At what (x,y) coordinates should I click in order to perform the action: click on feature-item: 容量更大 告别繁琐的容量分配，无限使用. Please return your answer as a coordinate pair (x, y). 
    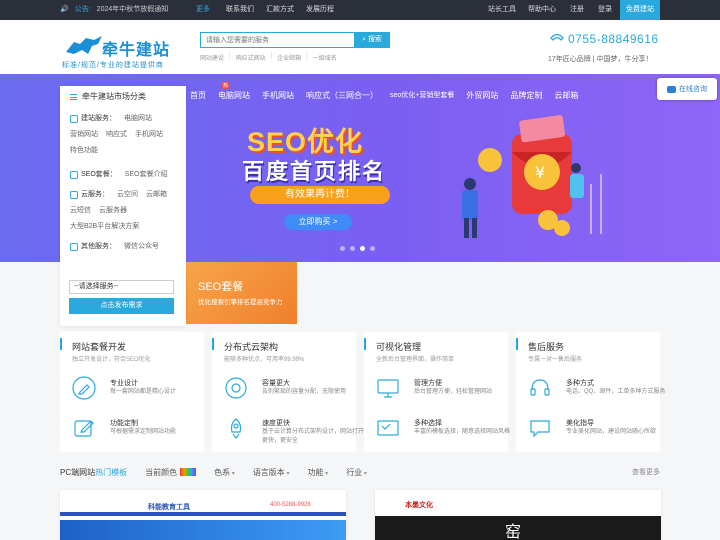
    Looking at the image, I should click on (289, 392).